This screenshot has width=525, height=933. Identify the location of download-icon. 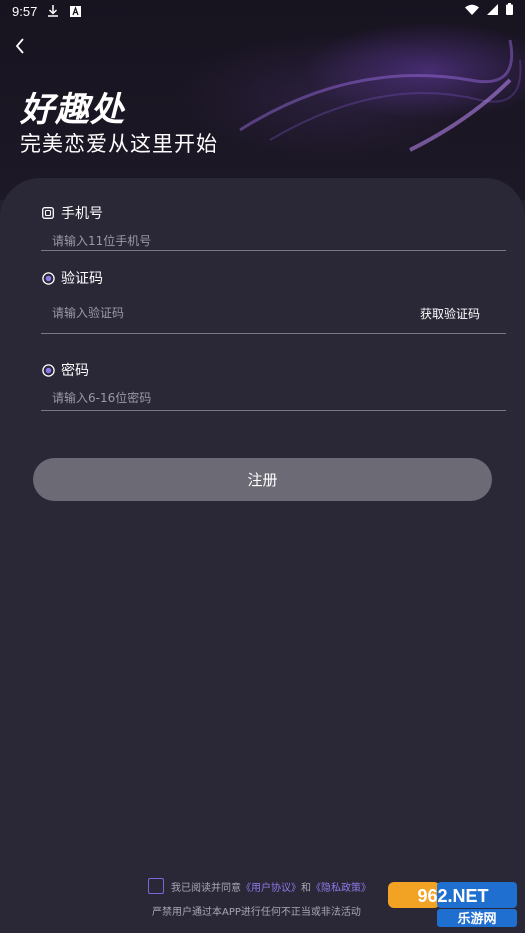
(53, 11).